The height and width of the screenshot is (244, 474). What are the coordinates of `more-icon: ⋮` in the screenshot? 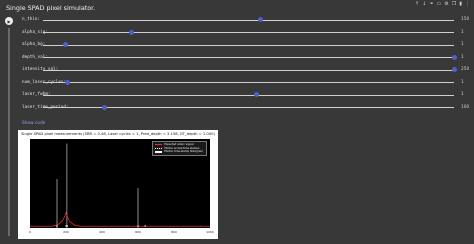 It's located at (467, 4).